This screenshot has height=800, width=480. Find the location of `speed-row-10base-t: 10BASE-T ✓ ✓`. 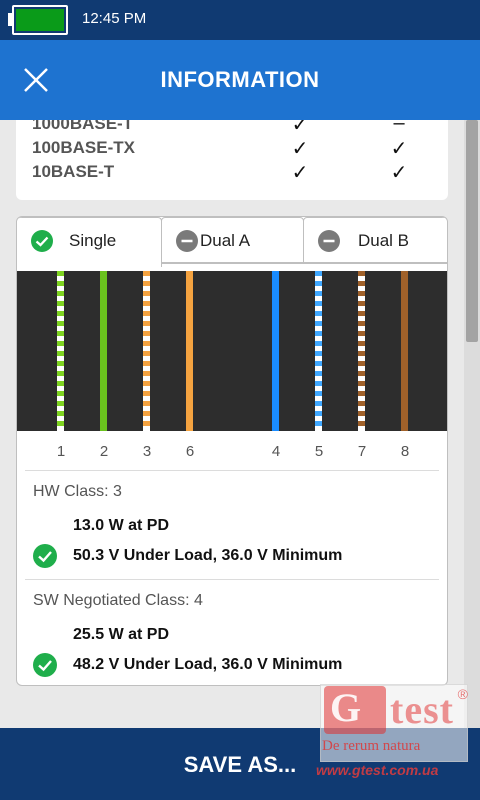

speed-row-10base-t: 10BASE-T ✓ ✓ is located at coordinates (232, 172).